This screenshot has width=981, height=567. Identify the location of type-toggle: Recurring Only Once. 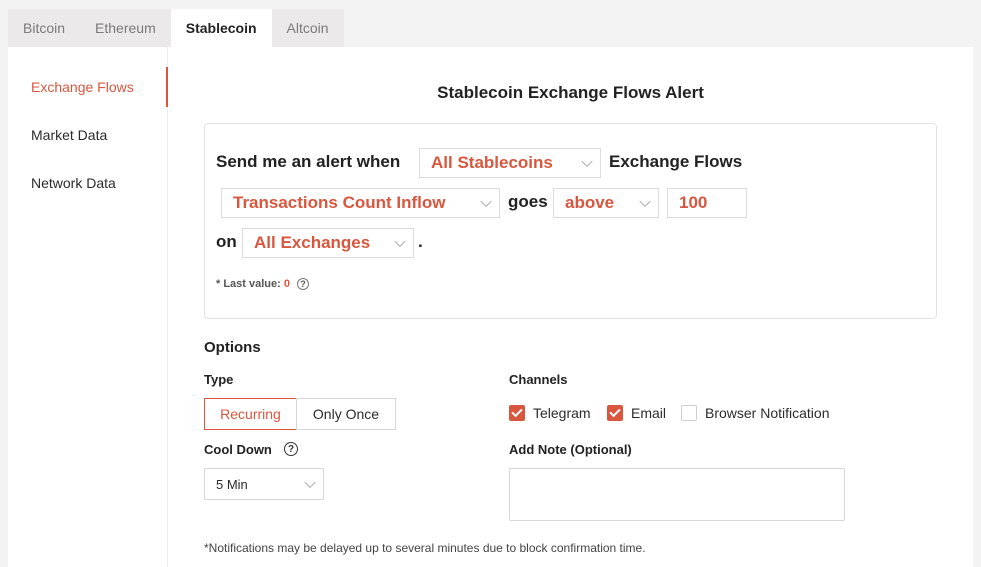
(300, 414).